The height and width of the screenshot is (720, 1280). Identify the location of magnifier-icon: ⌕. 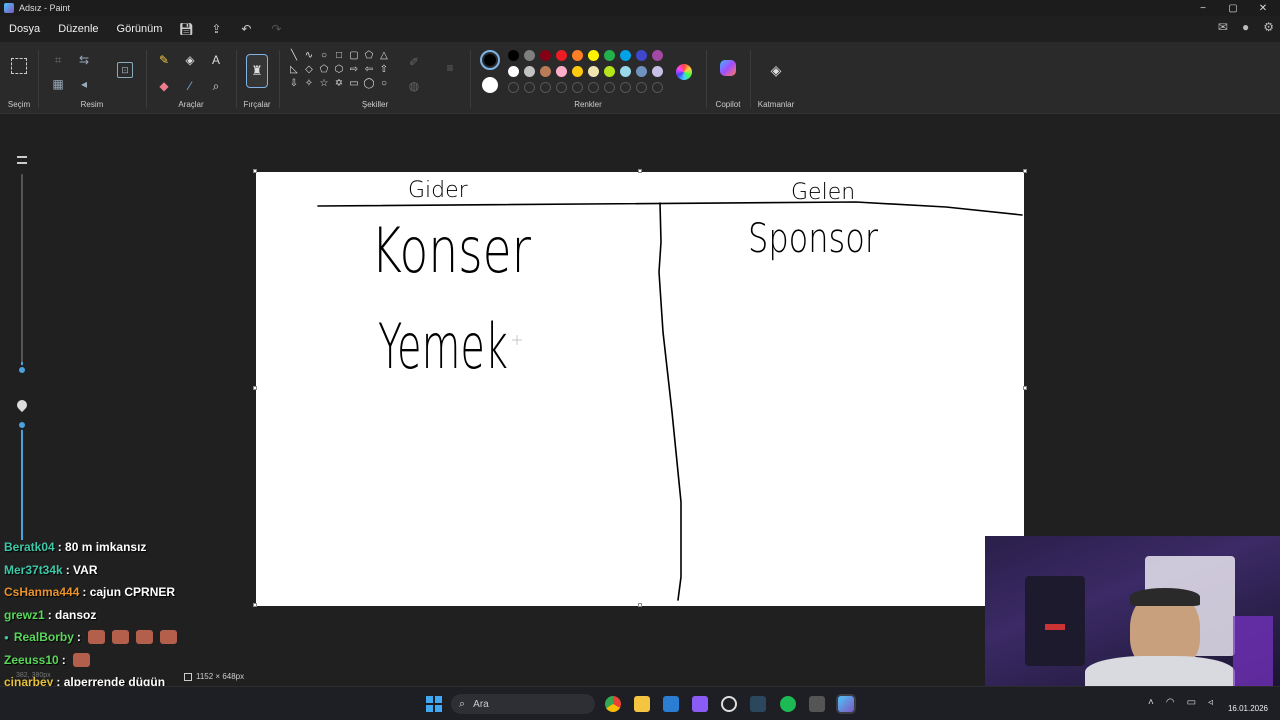
(216, 86).